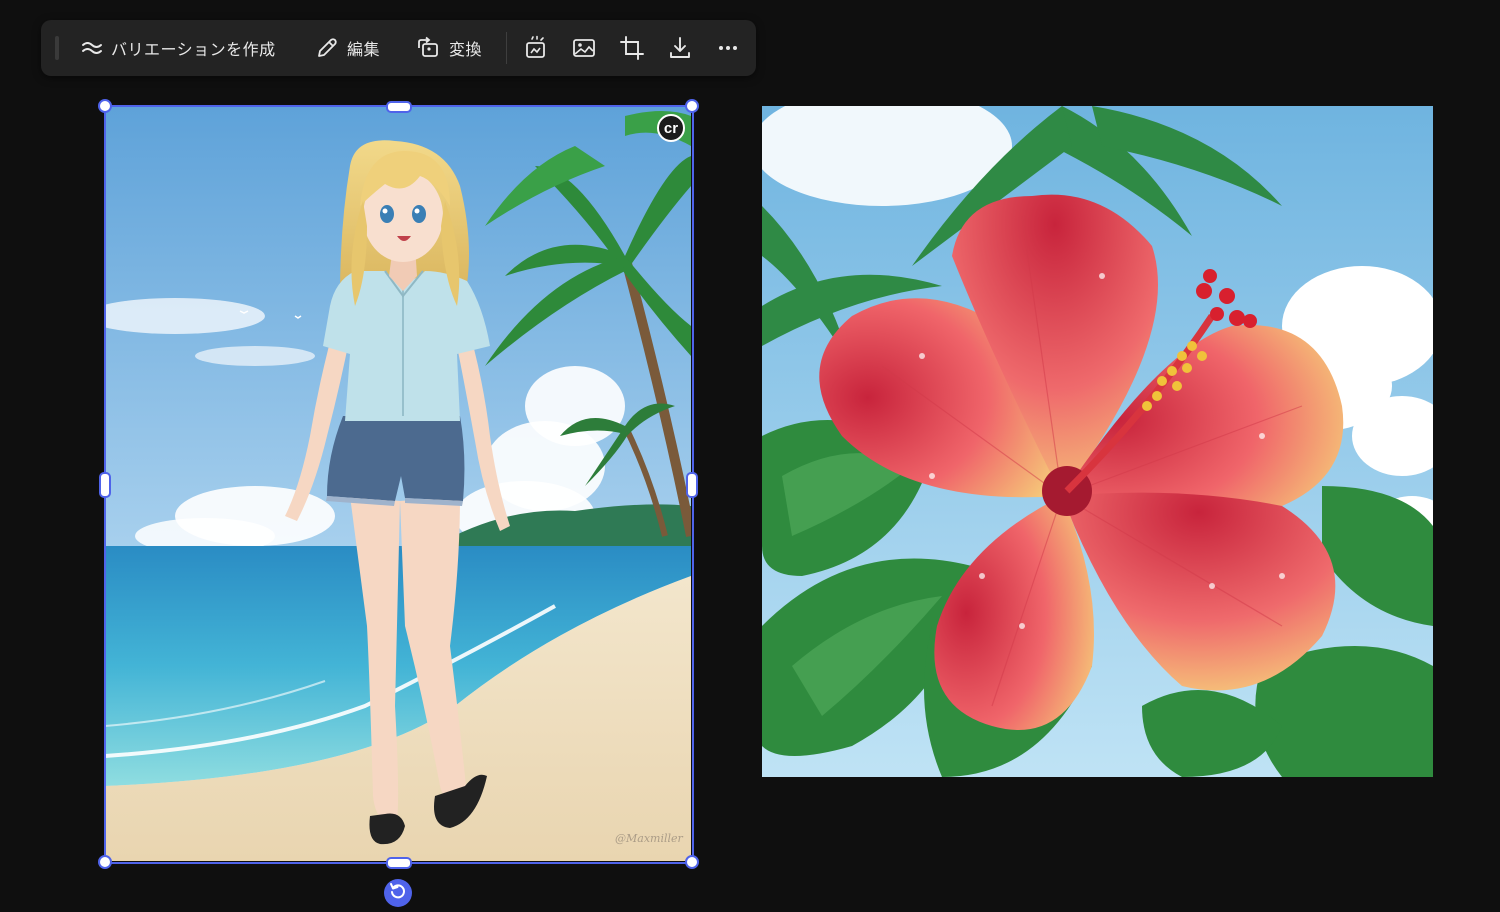  Describe the element at coordinates (92, 48) in the screenshot. I see `approx-icon` at that location.